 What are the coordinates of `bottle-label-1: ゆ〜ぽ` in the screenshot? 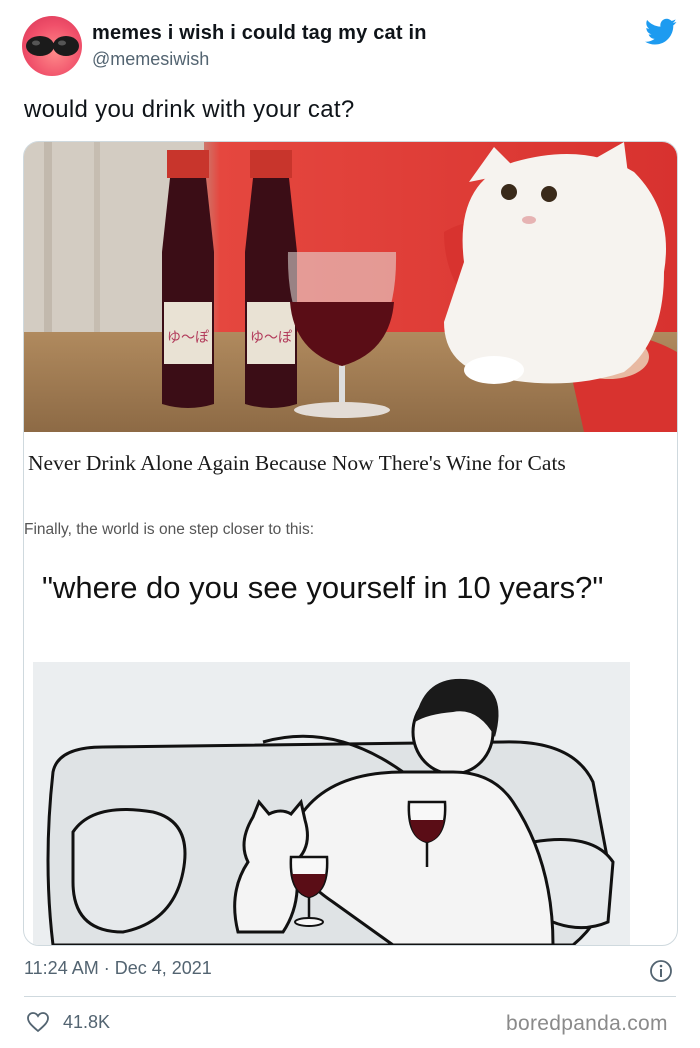 It's located at (188, 338).